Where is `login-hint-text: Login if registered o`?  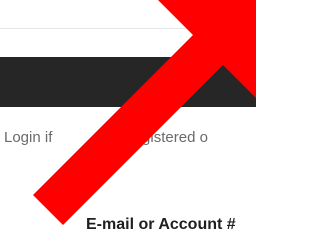 login-hint-text: Login if registered o is located at coordinates (130, 138).